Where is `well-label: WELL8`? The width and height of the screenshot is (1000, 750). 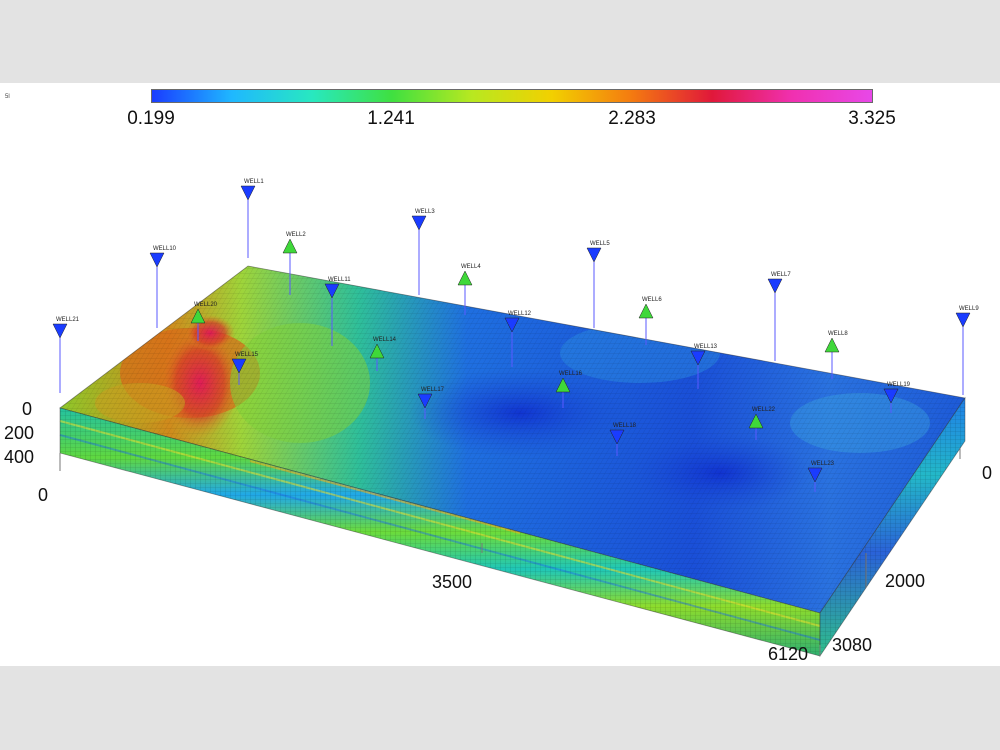
well-label: WELL8 is located at coordinates (838, 334).